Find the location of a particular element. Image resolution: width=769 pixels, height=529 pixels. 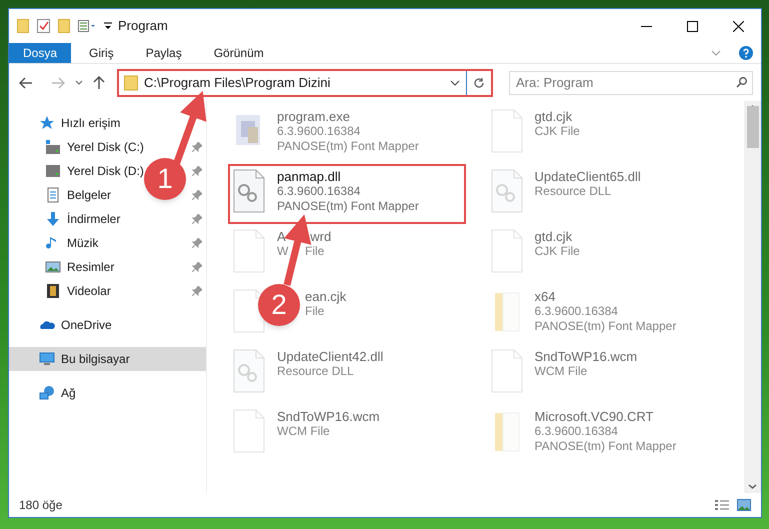

file-name: A wrd is located at coordinates (304, 236).